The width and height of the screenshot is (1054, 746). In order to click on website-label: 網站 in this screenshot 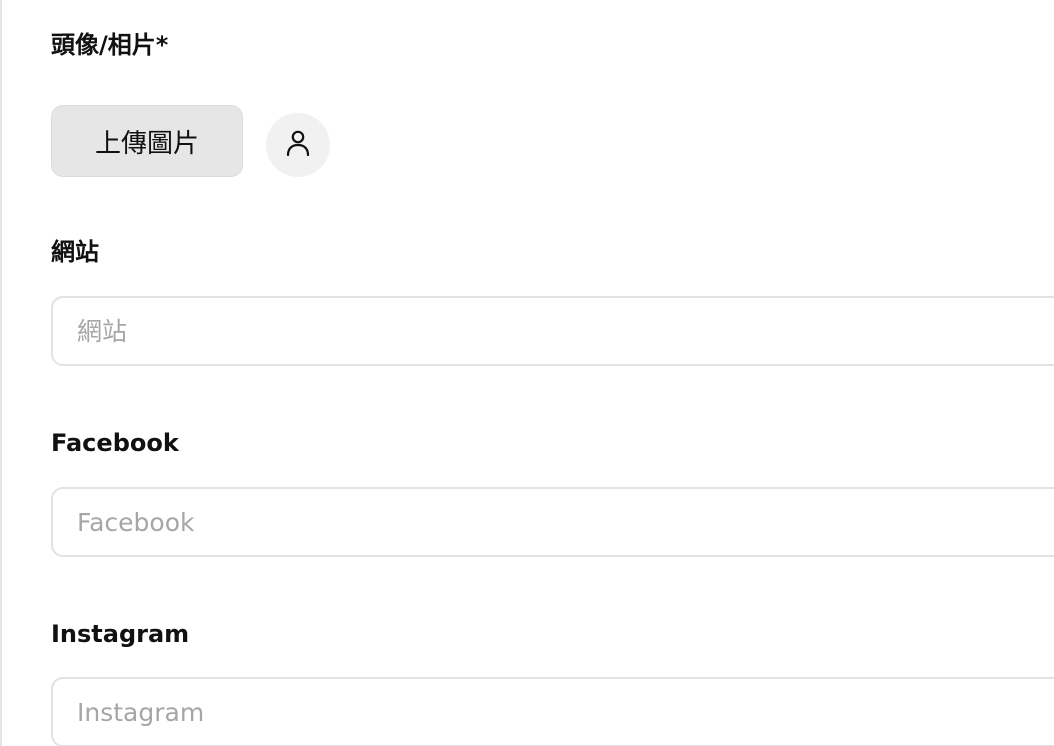, I will do `click(75, 252)`.